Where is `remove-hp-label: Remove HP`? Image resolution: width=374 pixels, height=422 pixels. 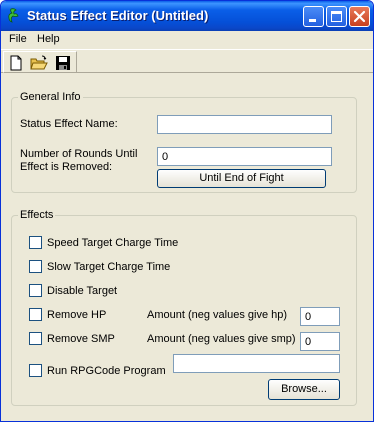
remove-hp-label: Remove HP is located at coordinates (76, 315).